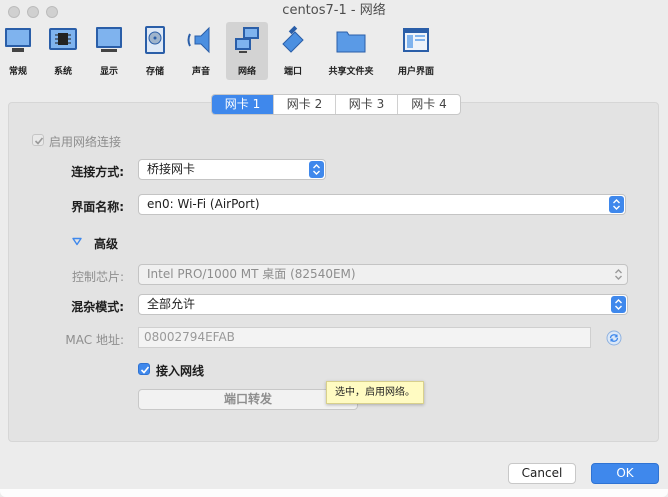 This screenshot has height=497, width=668. What do you see at coordinates (106, 243) in the screenshot?
I see `advanced-toggle-label: 高级` at bounding box center [106, 243].